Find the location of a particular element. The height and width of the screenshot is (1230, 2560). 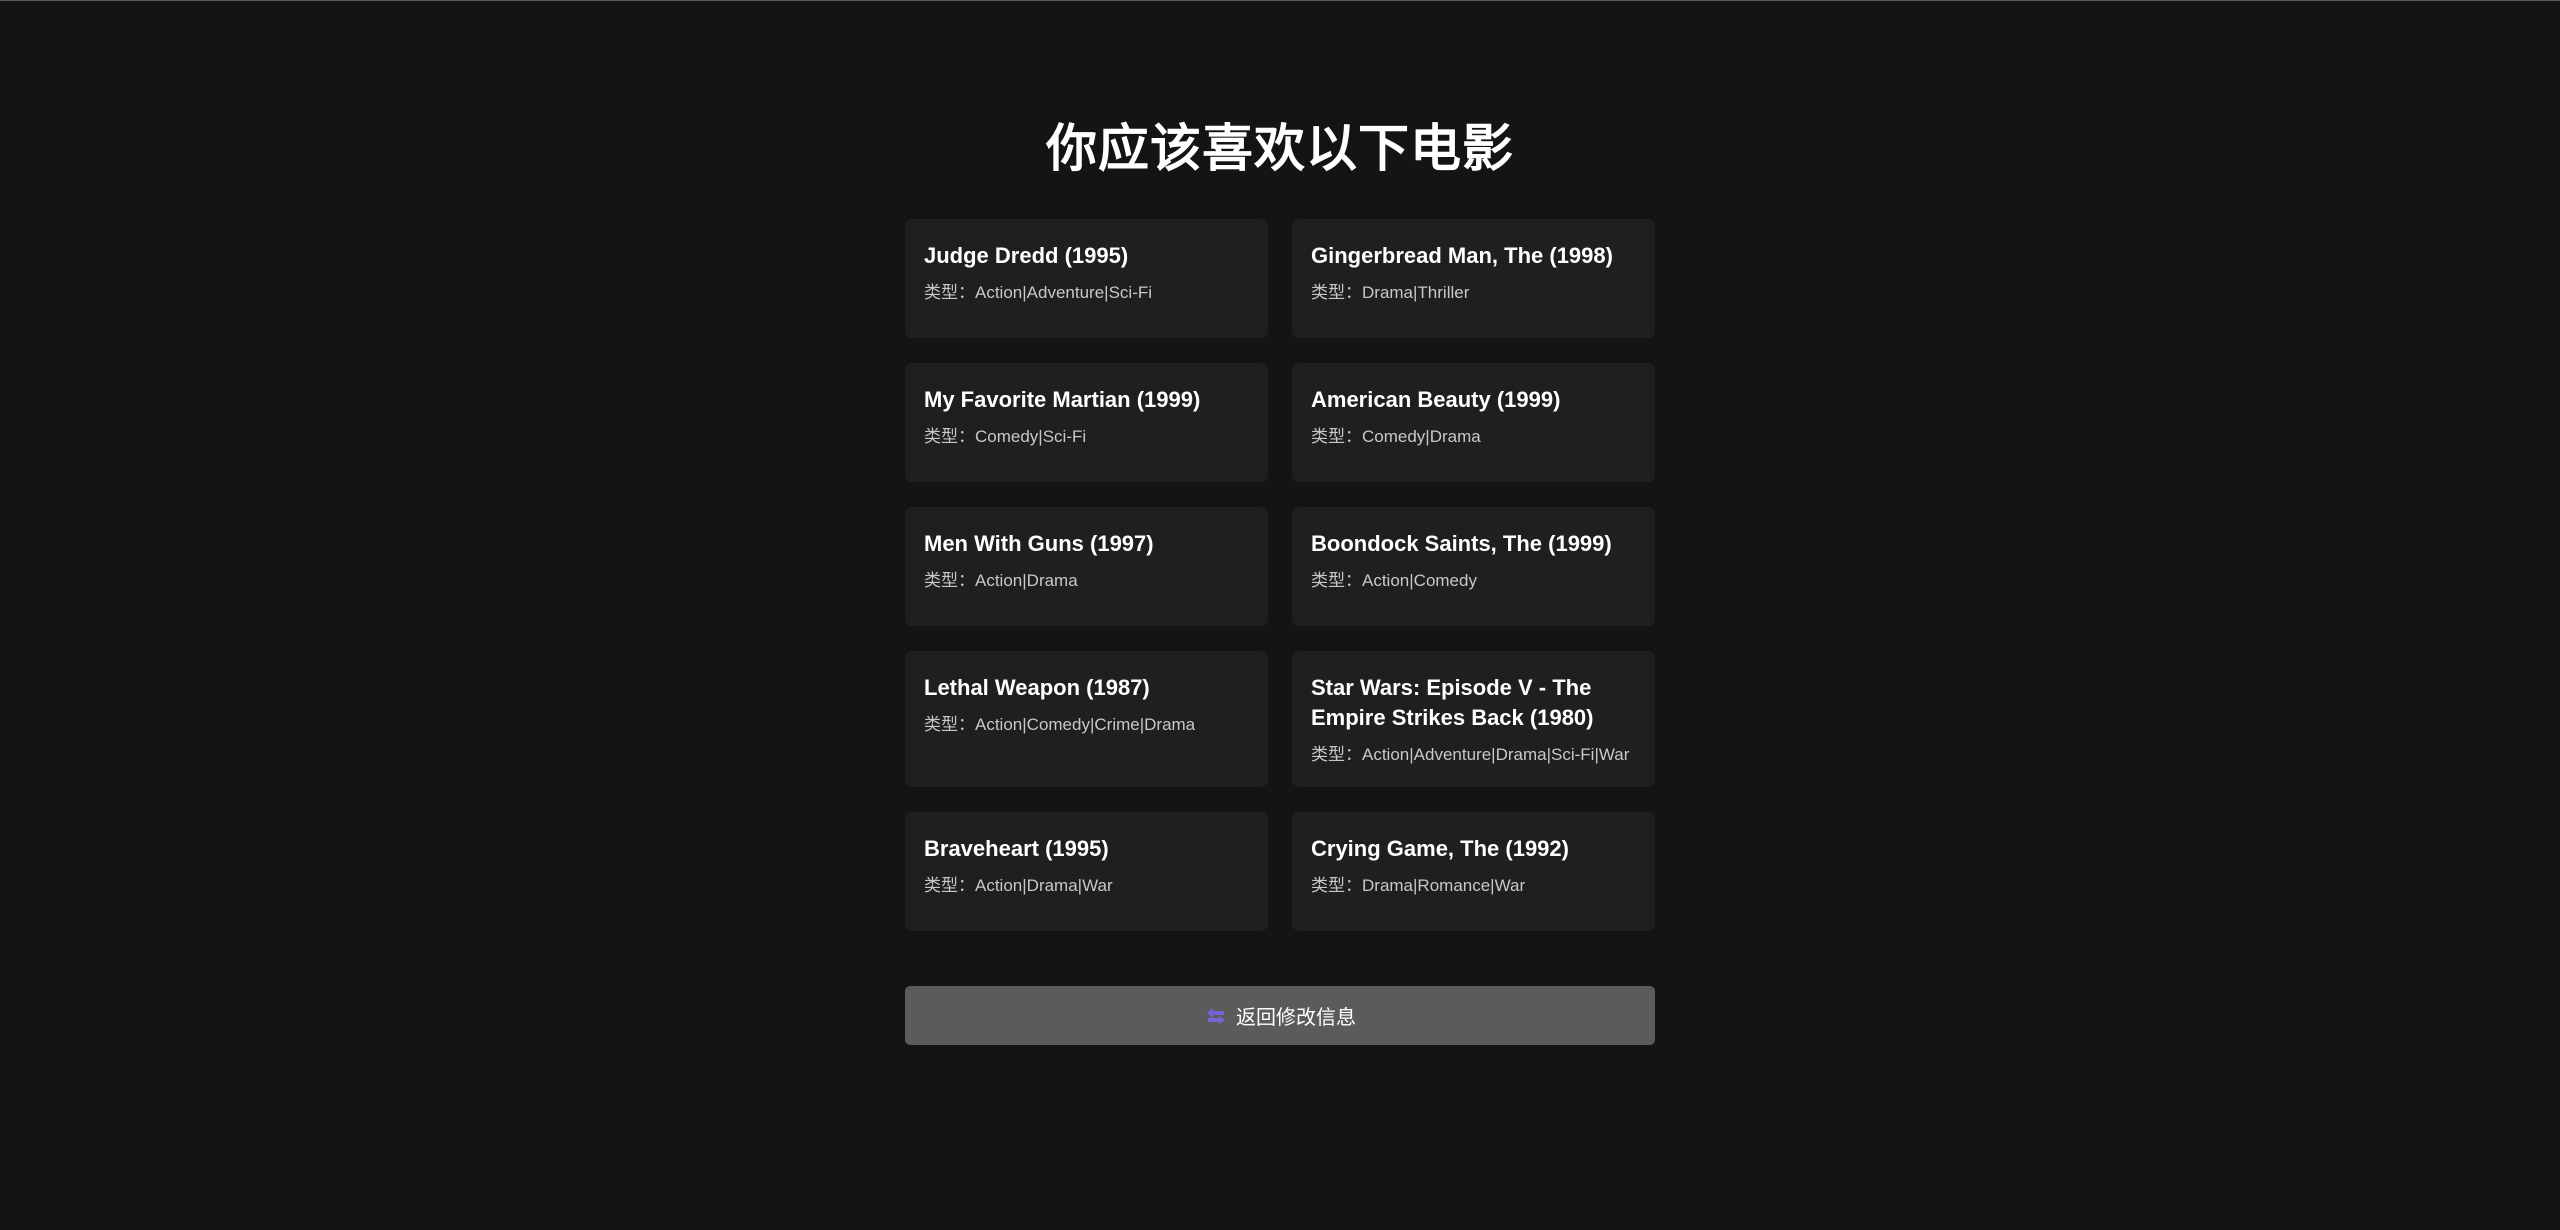

movie-genres: 类型：Action|Drama is located at coordinates (1086, 581).